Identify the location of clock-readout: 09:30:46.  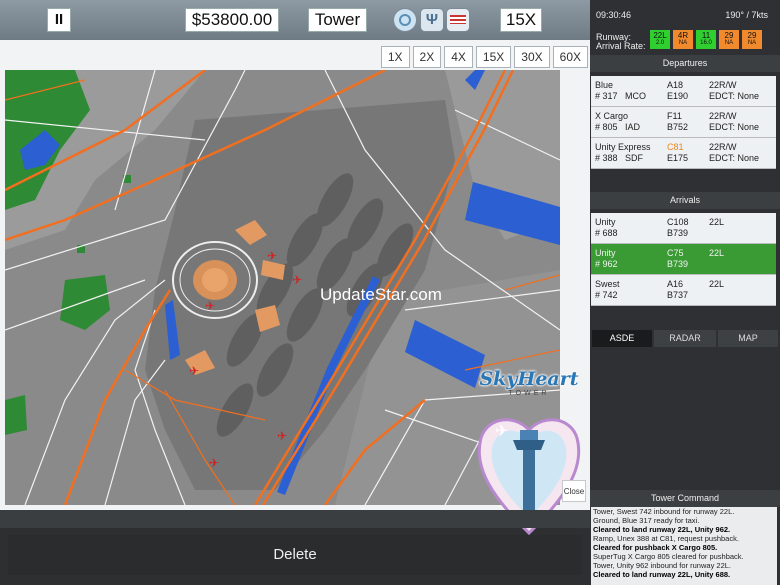
(614, 15).